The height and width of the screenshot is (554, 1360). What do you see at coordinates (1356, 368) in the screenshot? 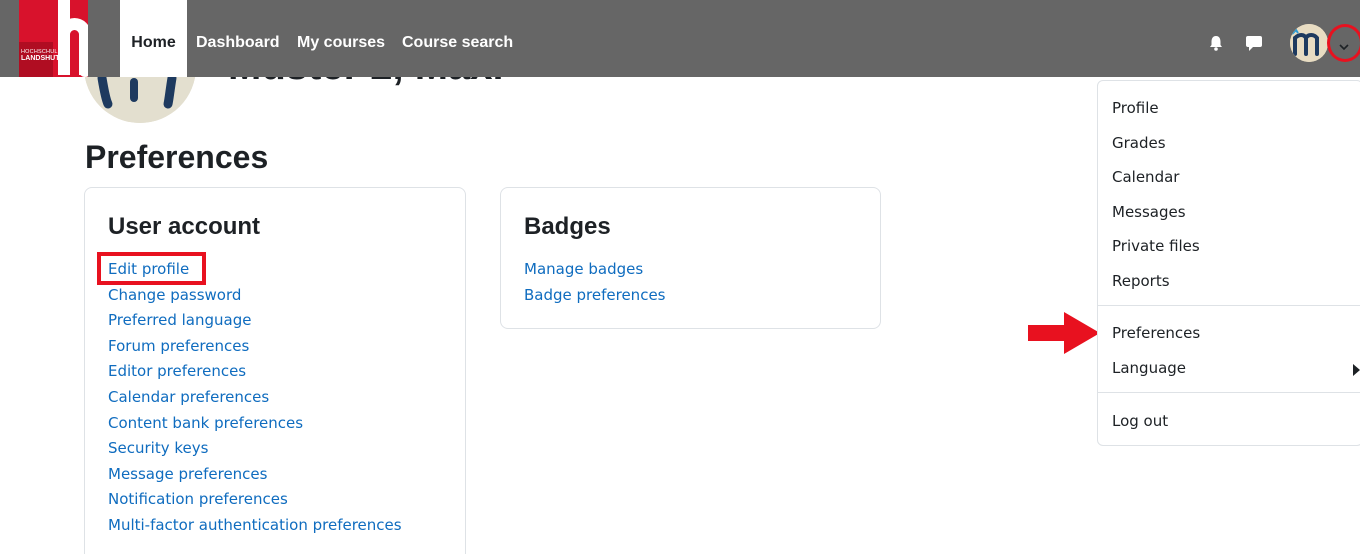
I see `caret-right-icon` at bounding box center [1356, 368].